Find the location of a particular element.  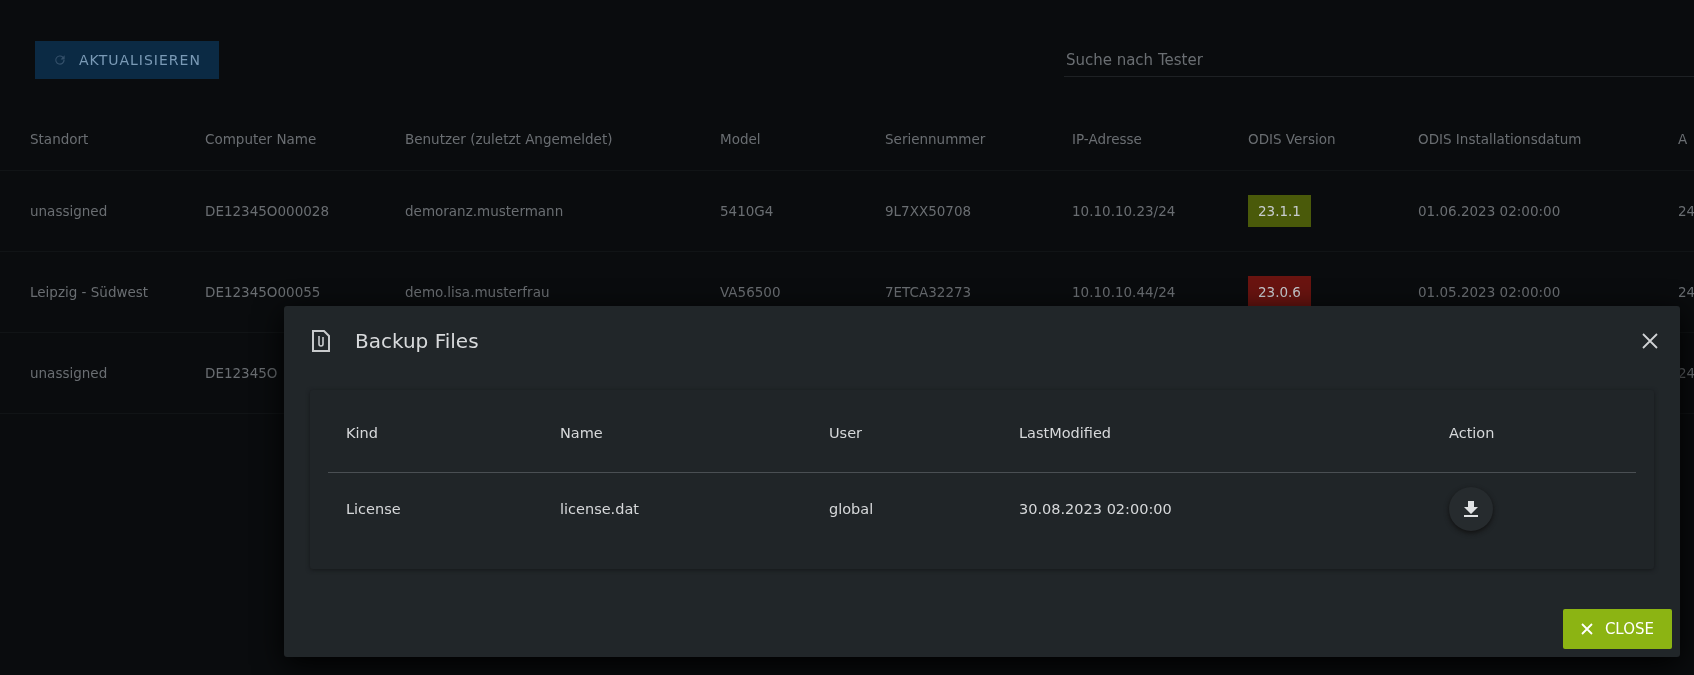

table-cell-text: 5410G4 is located at coordinates (747, 211).